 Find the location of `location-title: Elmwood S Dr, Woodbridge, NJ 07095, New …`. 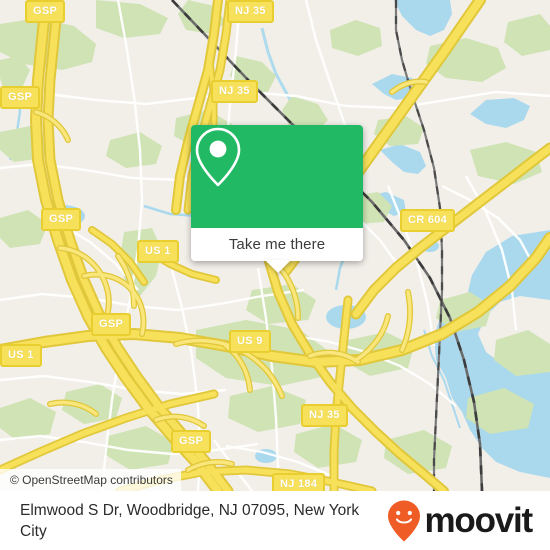

location-title: Elmwood S Dr, Woodbridge, NJ 07095, New … is located at coordinates (190, 520).